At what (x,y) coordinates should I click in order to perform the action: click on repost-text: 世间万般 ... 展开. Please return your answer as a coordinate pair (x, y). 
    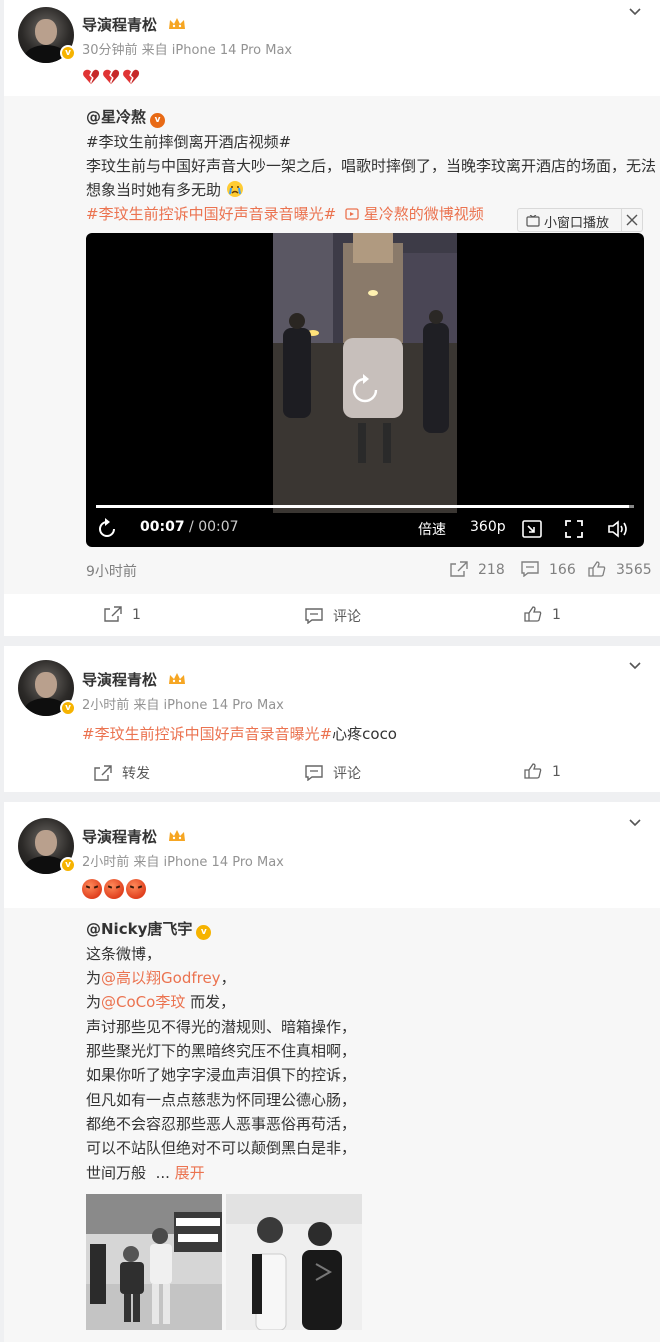
    Looking at the image, I should click on (145, 1173).